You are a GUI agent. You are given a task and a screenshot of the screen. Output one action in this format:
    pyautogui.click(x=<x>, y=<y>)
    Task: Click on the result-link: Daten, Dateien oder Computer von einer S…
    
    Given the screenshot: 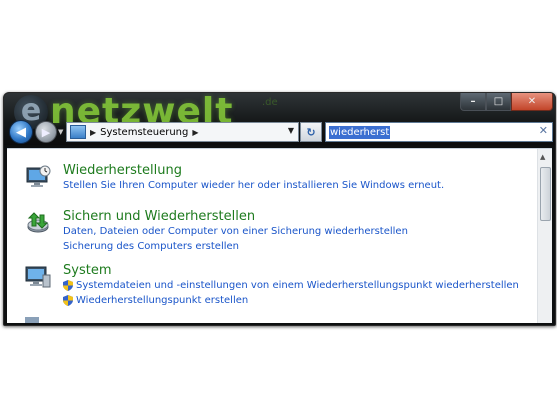 What is the action you would take?
    pyautogui.click(x=235, y=231)
    